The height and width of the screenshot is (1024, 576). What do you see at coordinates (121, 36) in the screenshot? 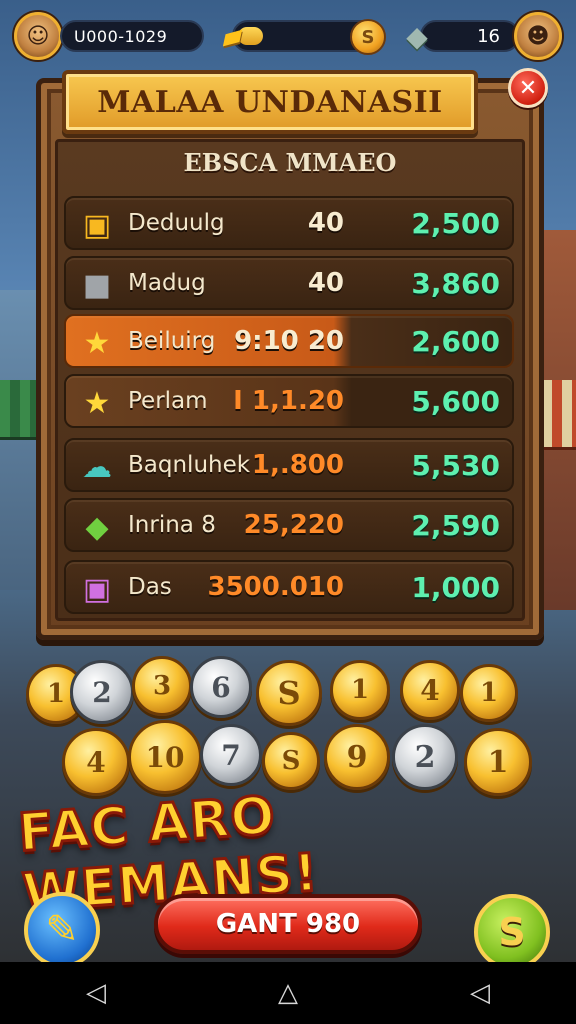
I see `score-text: U000-1029` at bounding box center [121, 36].